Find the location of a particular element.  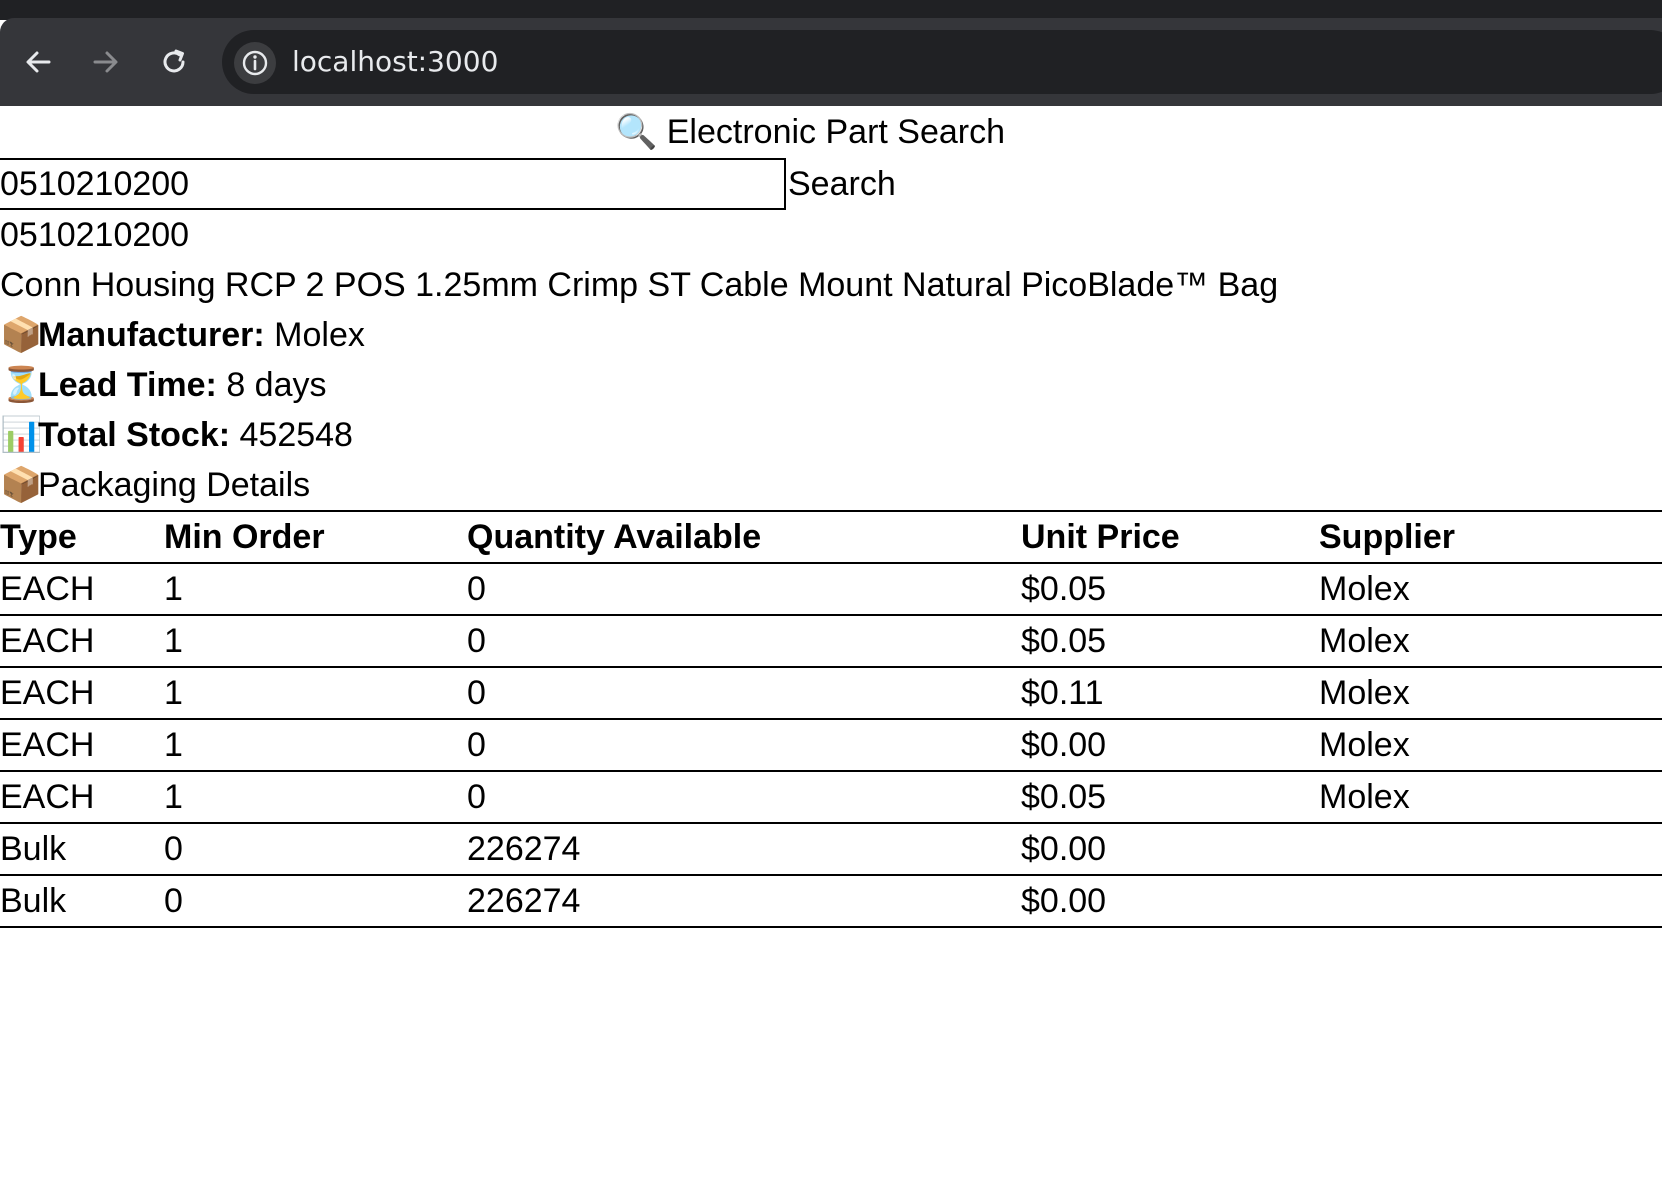

search-input is located at coordinates (393, 184).